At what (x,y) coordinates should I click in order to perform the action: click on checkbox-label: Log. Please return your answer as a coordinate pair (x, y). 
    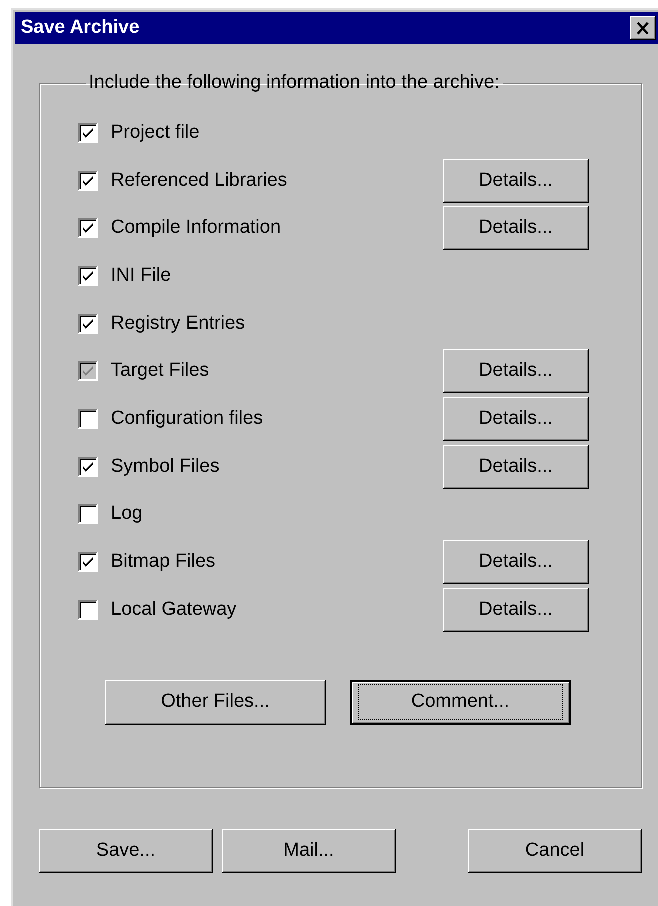
    Looking at the image, I should click on (277, 514).